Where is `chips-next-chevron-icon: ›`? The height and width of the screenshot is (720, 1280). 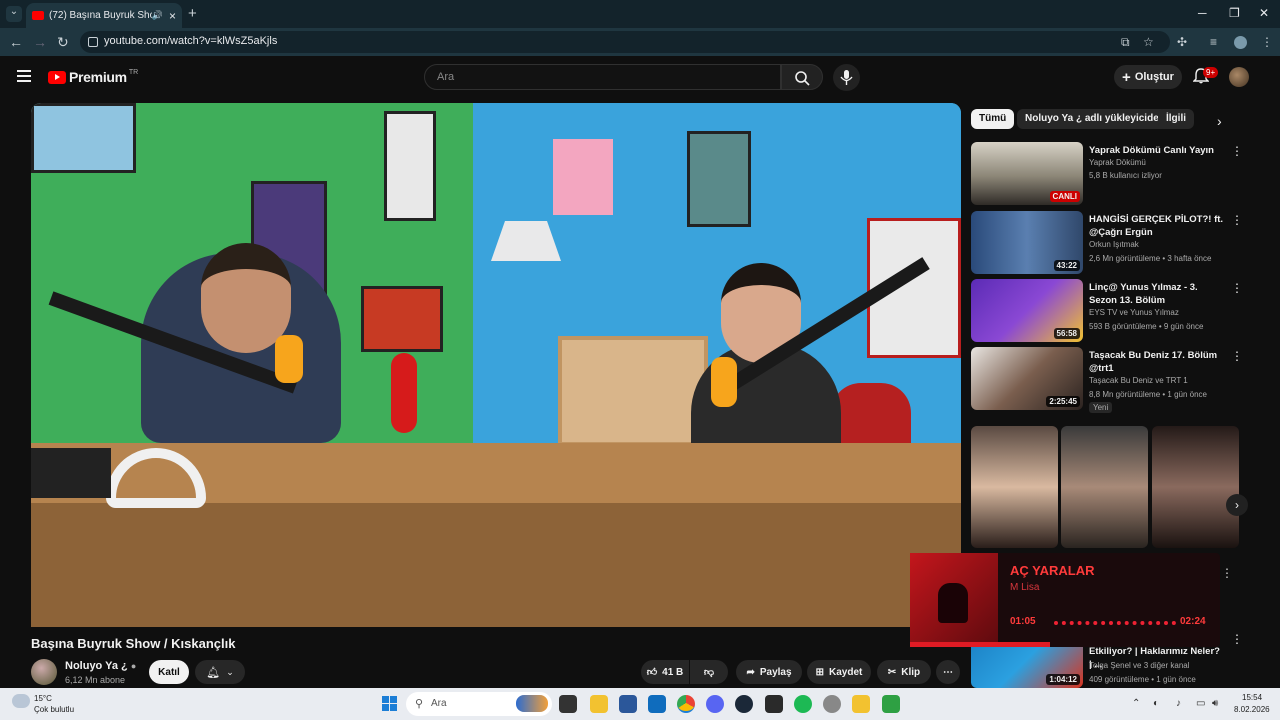 chips-next-chevron-icon: › is located at coordinates (1219, 121).